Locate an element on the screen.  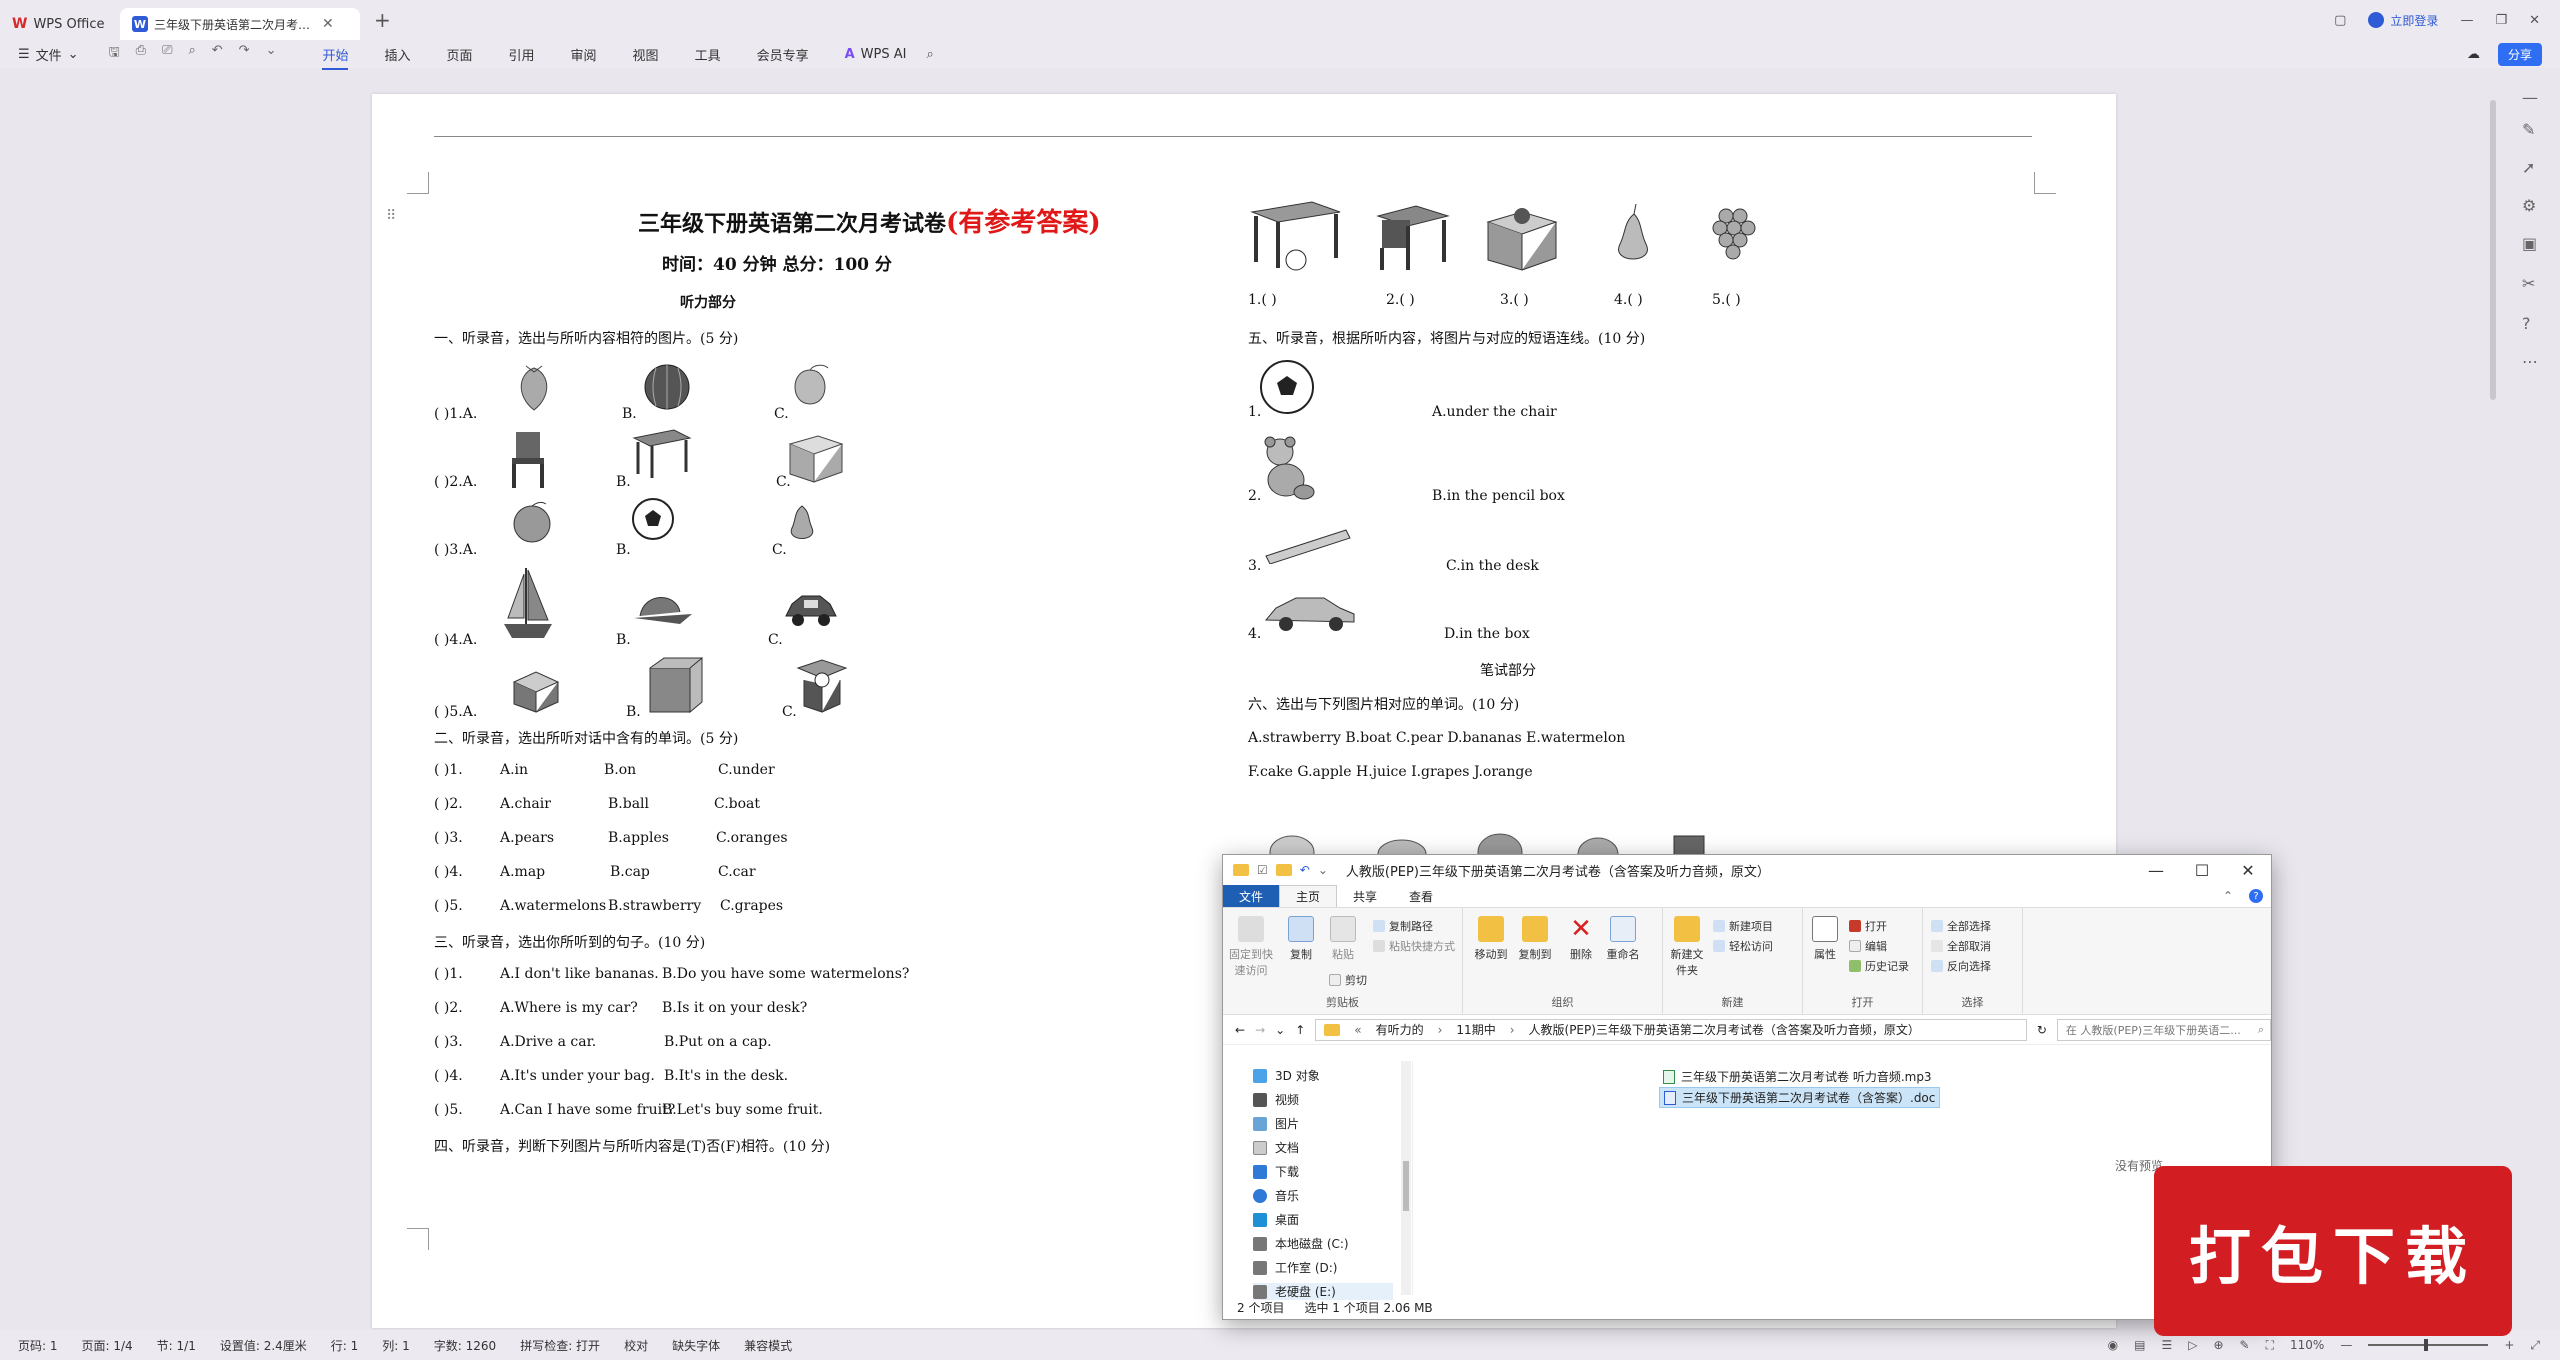
new-folder-button: 新建文件夹 is located at coordinates (1687, 947).